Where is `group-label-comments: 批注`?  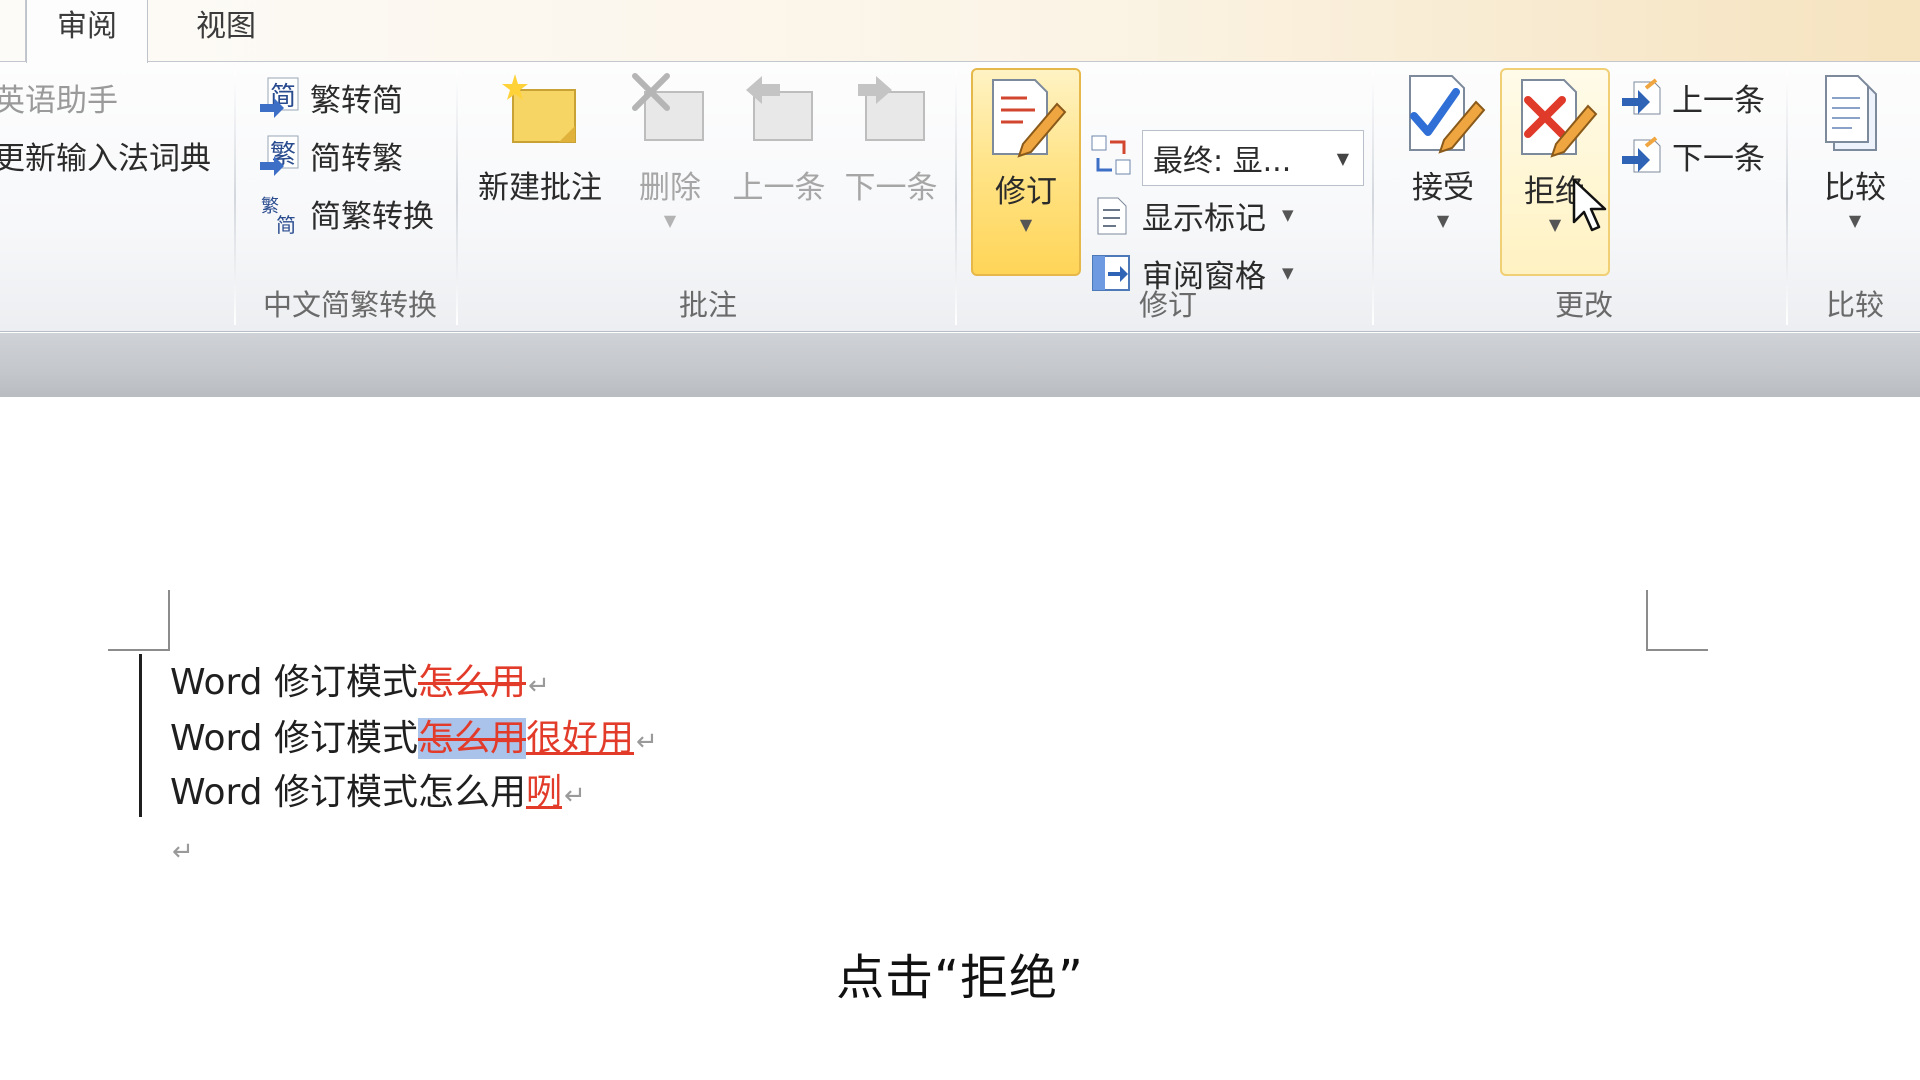
group-label-comments: 批注 is located at coordinates (707, 305).